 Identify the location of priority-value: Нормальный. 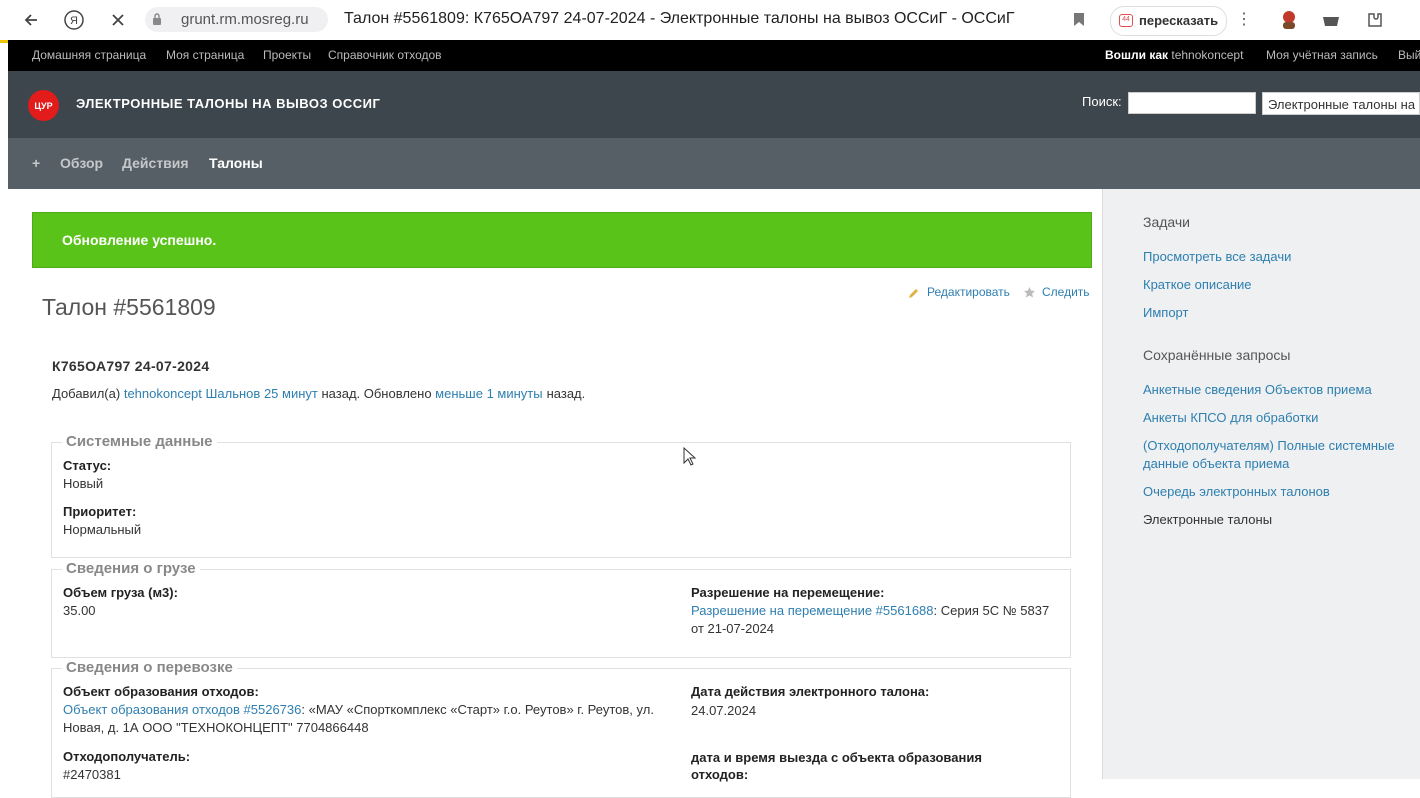
(102, 529).